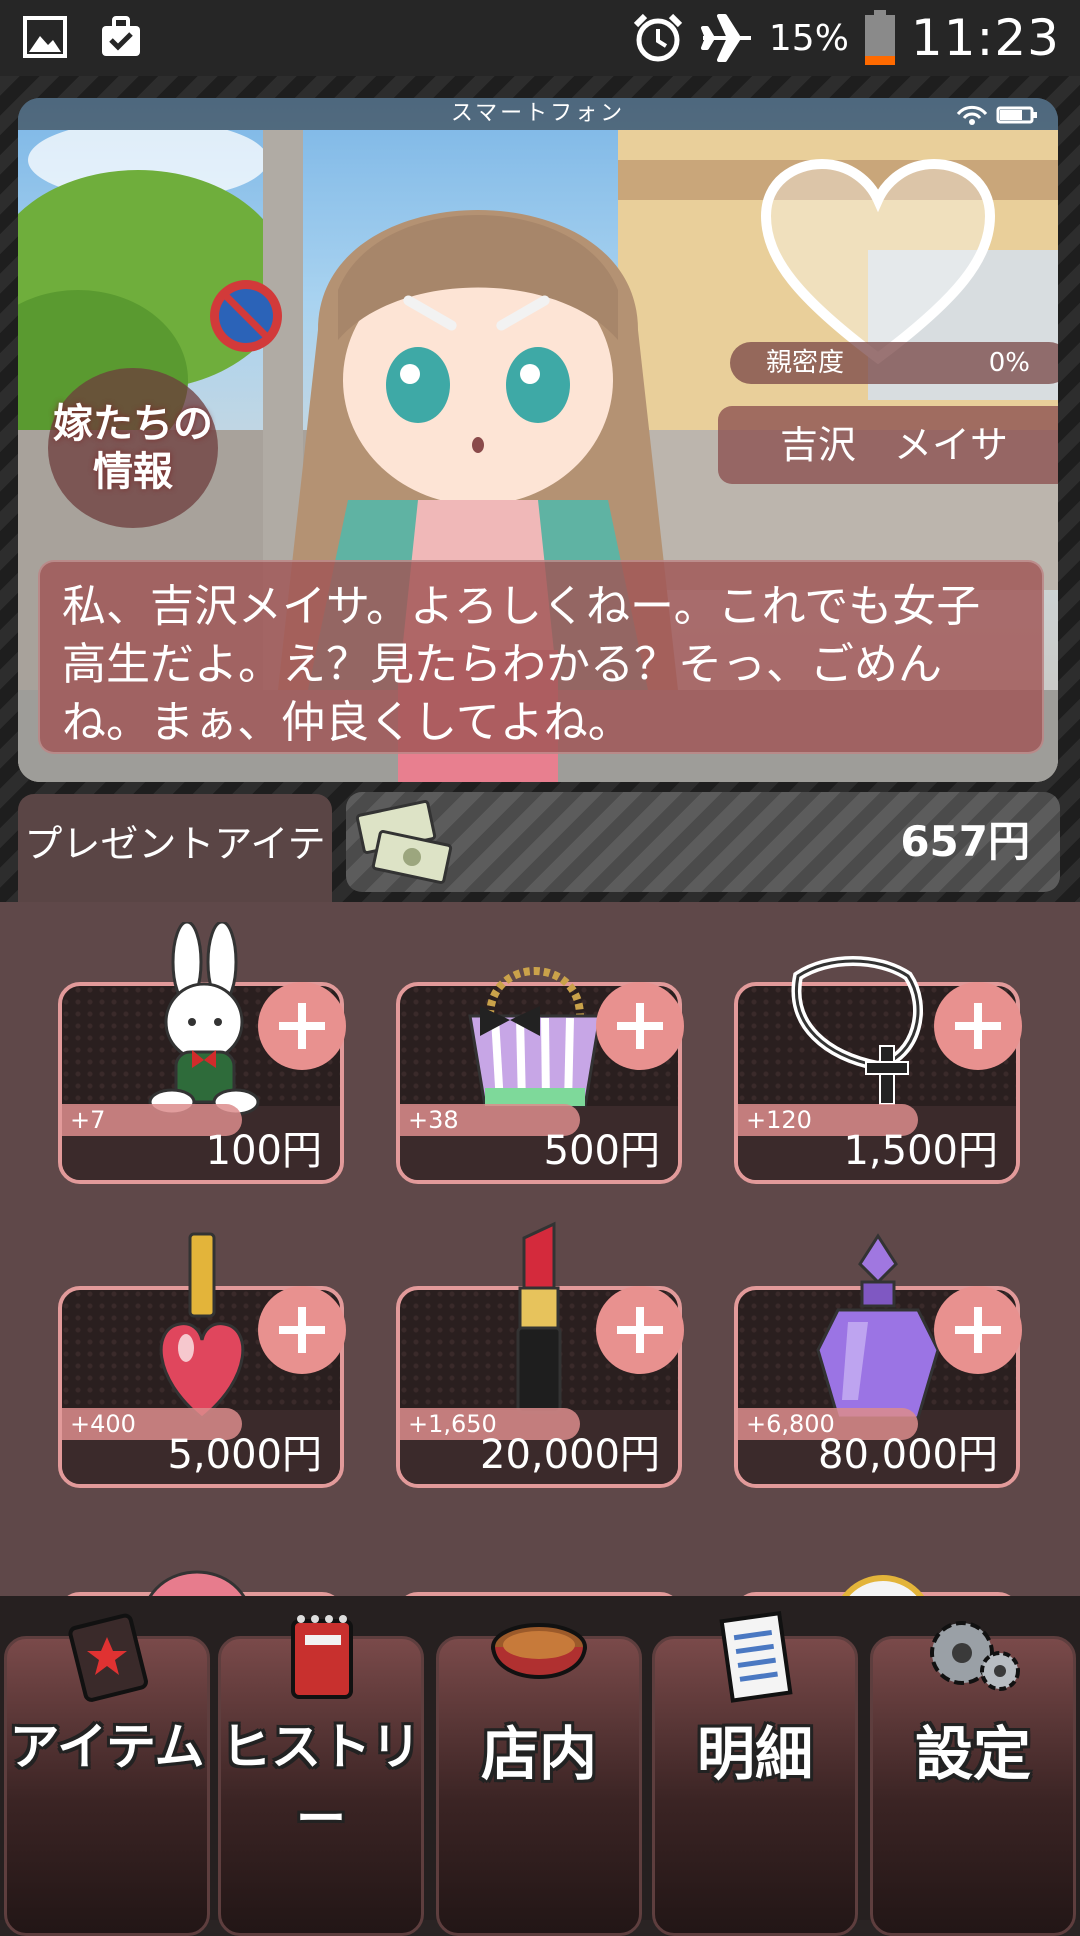 This screenshot has height=1936, width=1080. Describe the element at coordinates (570, 1455) in the screenshot. I see `item-price: 20,000円` at that location.